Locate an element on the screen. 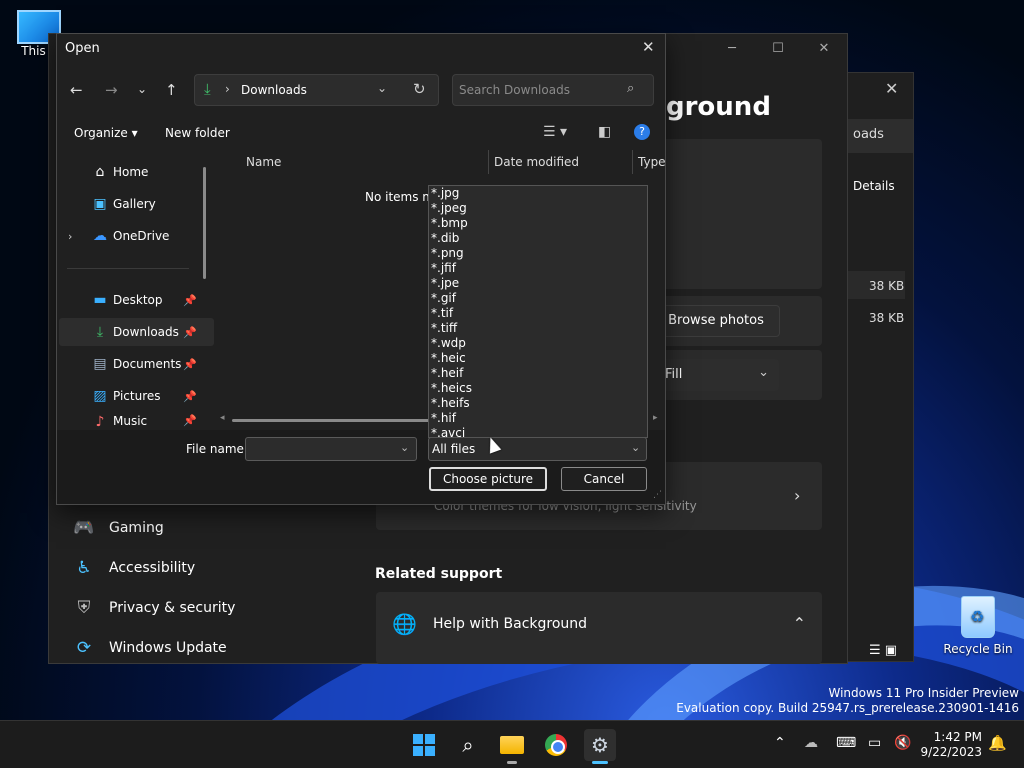 This screenshot has height=768, width=1024. sidebar-item-music: ♪ Music 📌 is located at coordinates (136, 421).